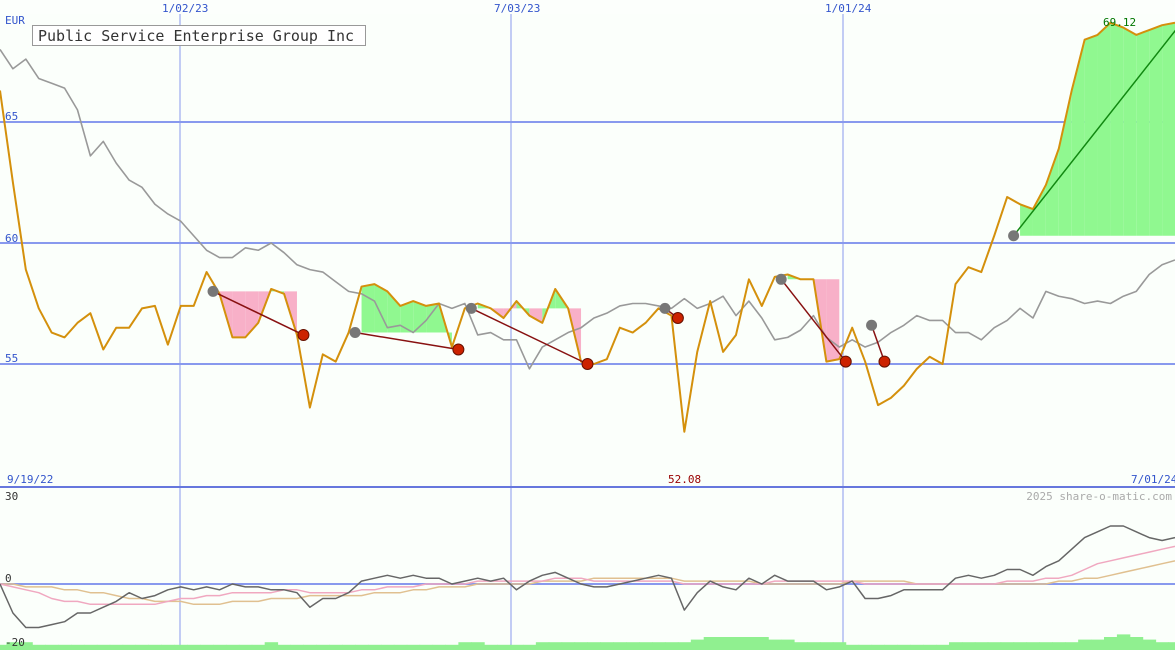 Image resolution: width=1175 pixels, height=650 pixels. What do you see at coordinates (15, 642) in the screenshot?
I see `osc-tick-label-neg20: -20` at bounding box center [15, 642].